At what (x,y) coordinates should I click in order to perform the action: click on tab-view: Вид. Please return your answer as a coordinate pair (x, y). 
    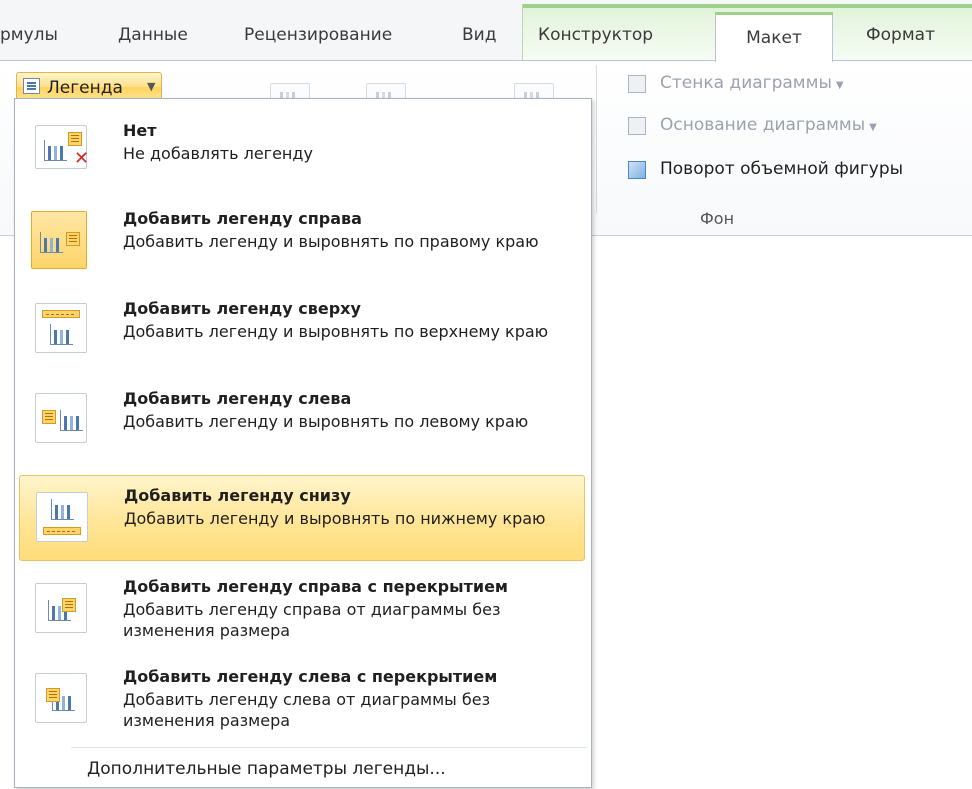
    Looking at the image, I should click on (482, 38).